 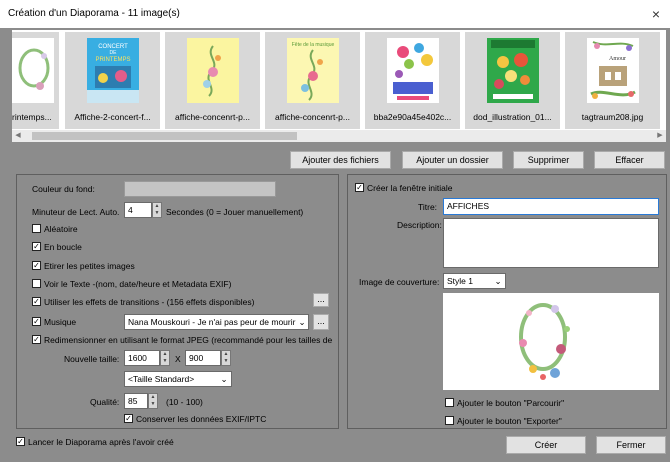 I want to click on quality-spinner: ▲ ▼, so click(x=153, y=401).